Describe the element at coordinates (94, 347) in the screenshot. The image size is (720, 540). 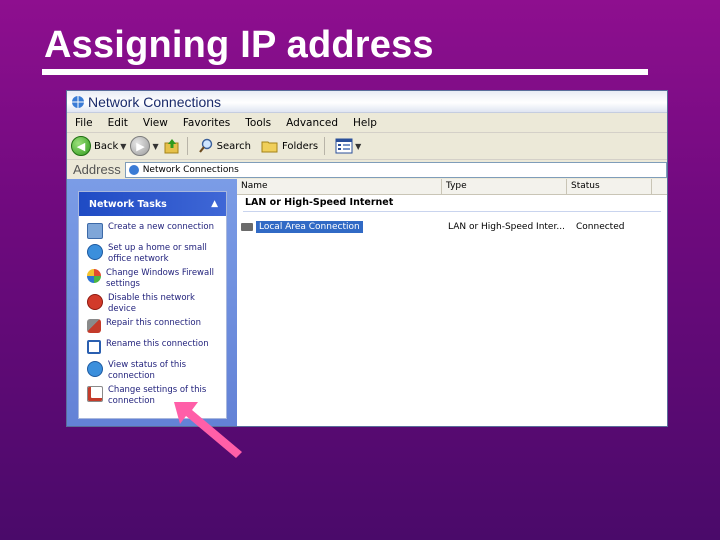
I see `rename-icon` at that location.